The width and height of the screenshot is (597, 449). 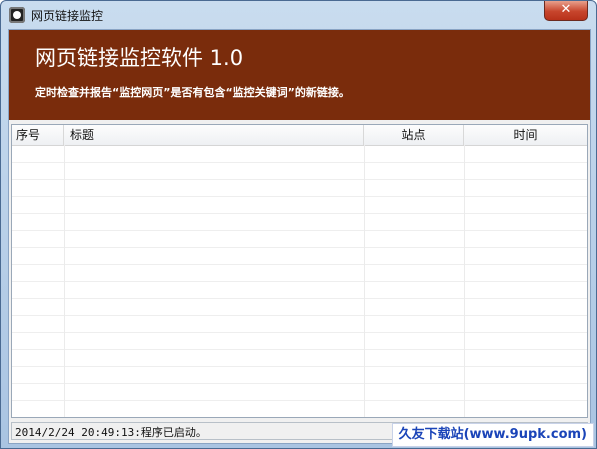 I want to click on banner-subtitle: 定时检查并报告“监控网页”是否有包含“监控关键词”的新链接。, so click(x=192, y=92).